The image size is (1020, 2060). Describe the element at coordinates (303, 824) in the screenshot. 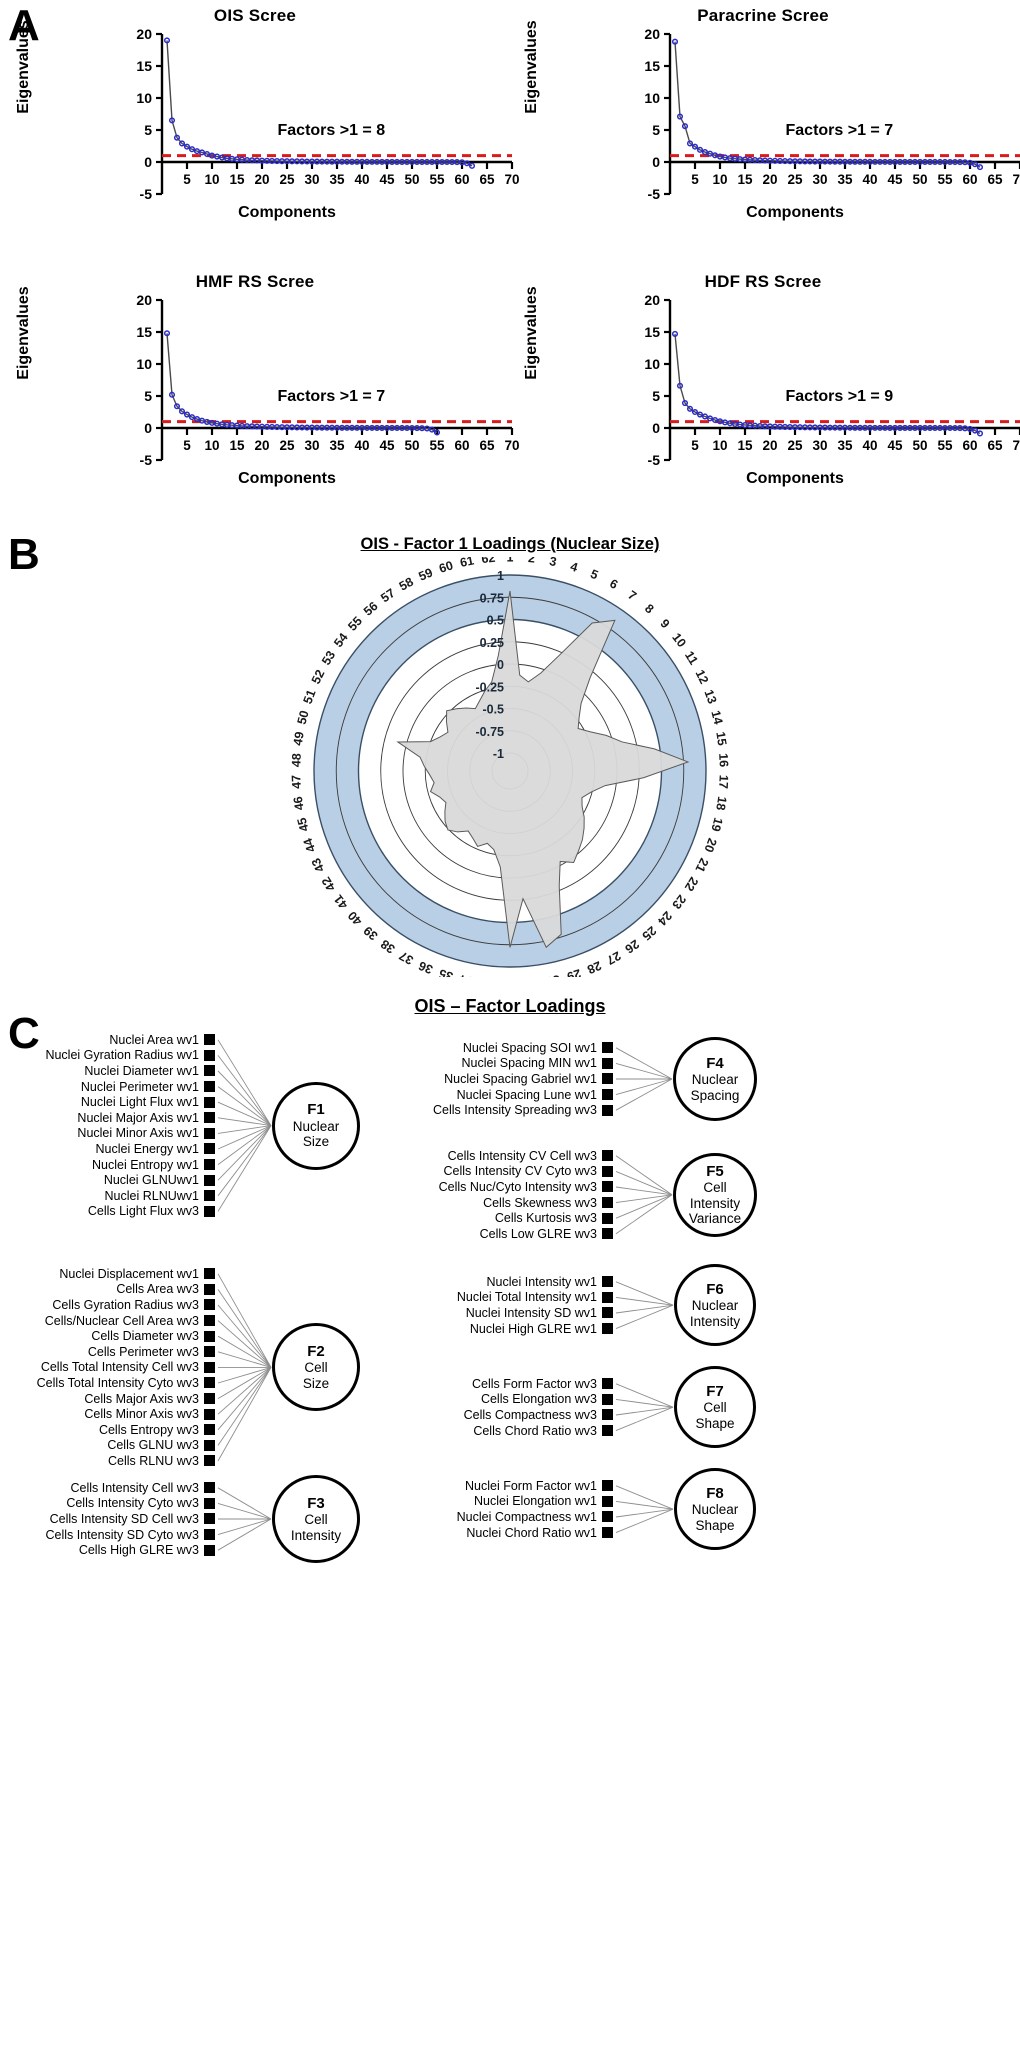

I see `radar-category-label: 45` at that location.